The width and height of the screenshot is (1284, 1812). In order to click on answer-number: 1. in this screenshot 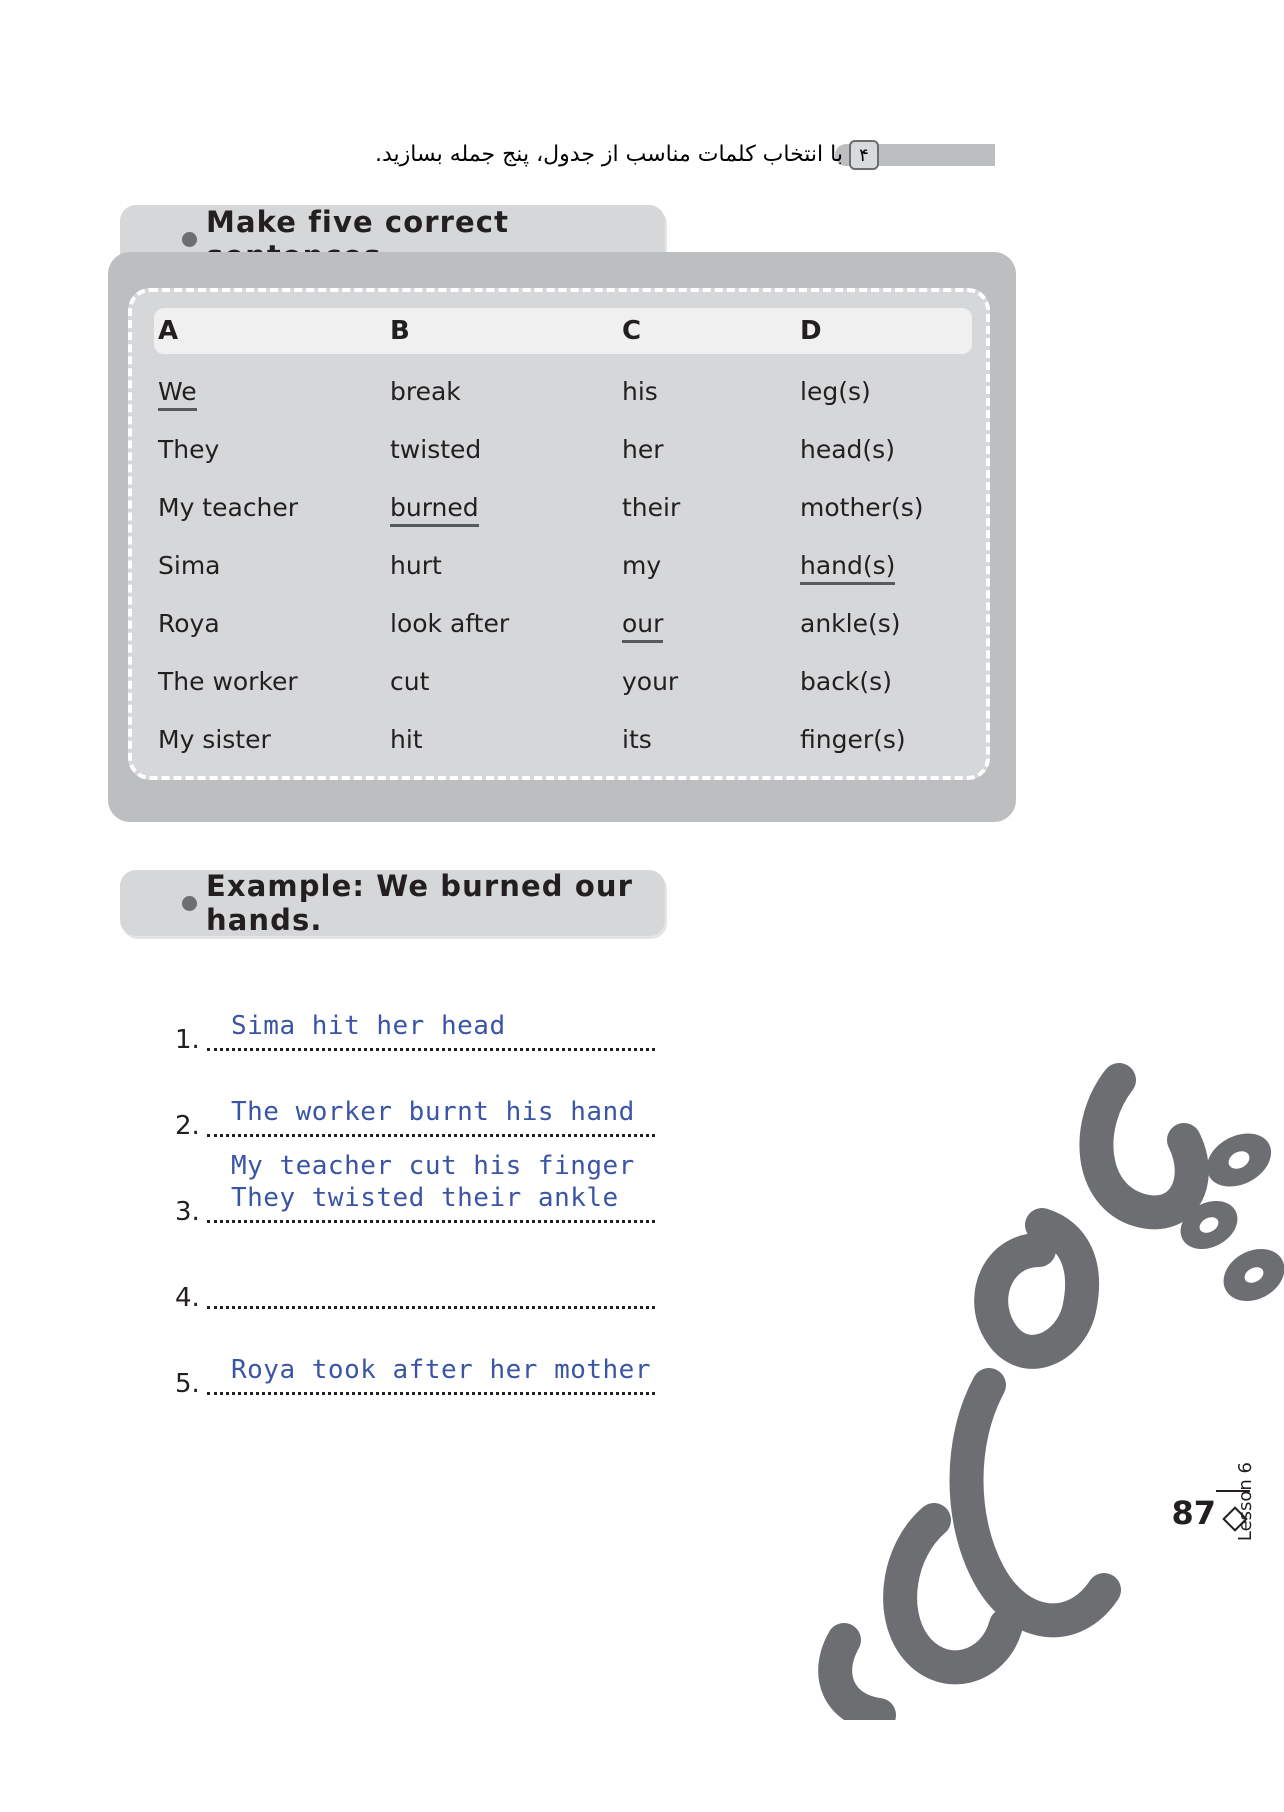, I will do `click(187, 1040)`.